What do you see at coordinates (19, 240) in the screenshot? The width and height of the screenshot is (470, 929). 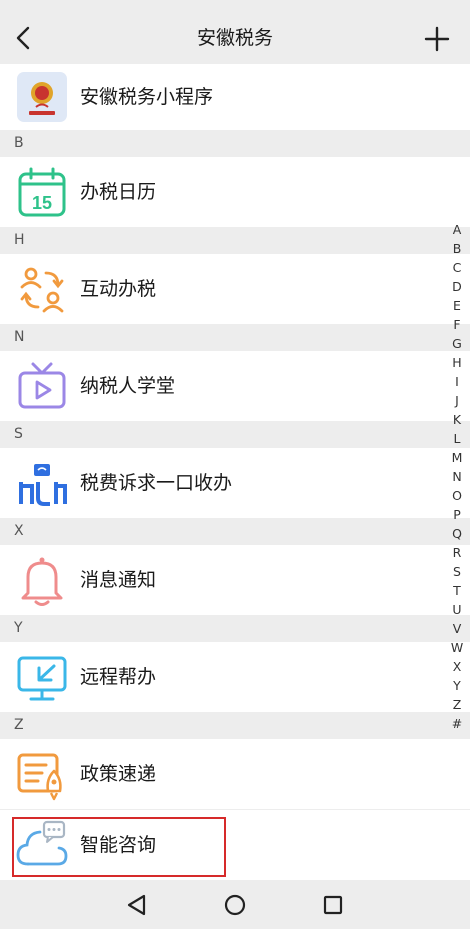 I see `section-letter: H` at bounding box center [19, 240].